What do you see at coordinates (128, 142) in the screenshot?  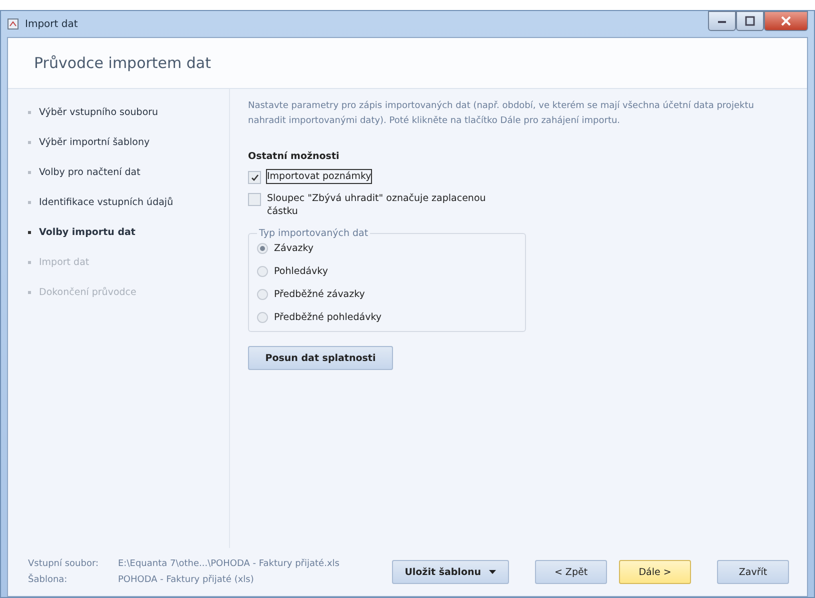 I see `wizard-step: Výběr importní šablony` at bounding box center [128, 142].